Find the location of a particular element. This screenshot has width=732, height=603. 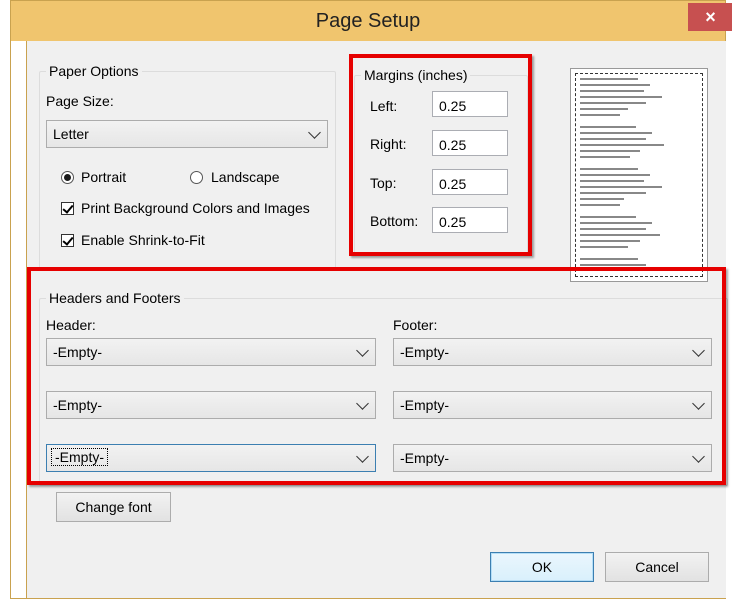

landscape-radio is located at coordinates (196, 177).